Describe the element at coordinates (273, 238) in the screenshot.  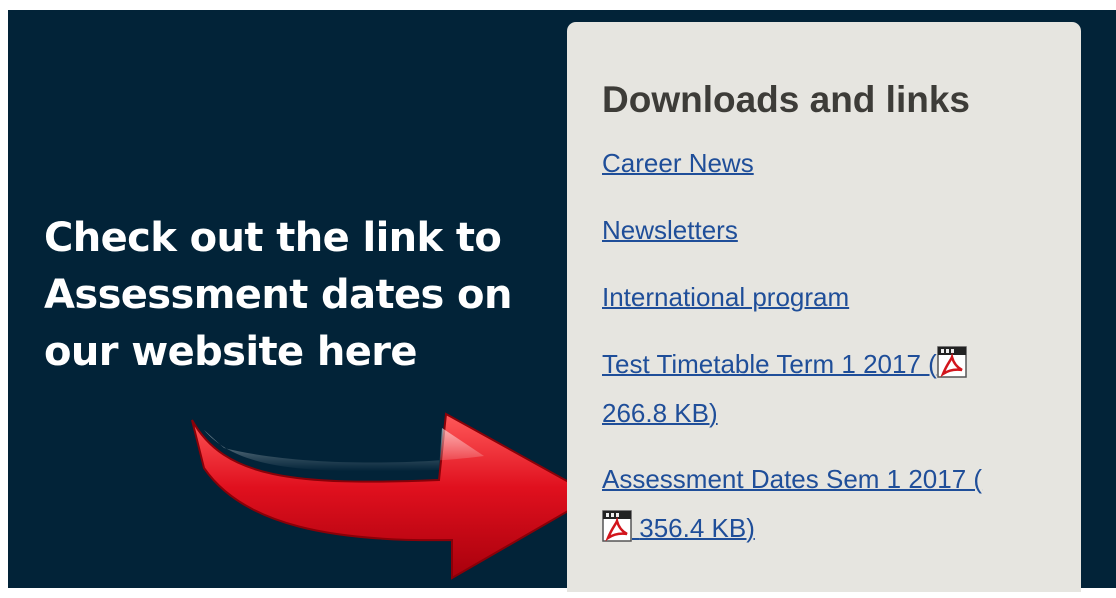
I see `callout-line-1: Check out the link to` at that location.